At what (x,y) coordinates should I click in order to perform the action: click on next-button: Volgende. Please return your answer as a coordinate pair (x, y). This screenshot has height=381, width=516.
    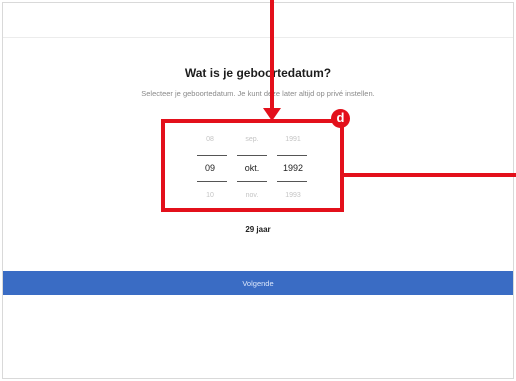
    Looking at the image, I should click on (258, 283).